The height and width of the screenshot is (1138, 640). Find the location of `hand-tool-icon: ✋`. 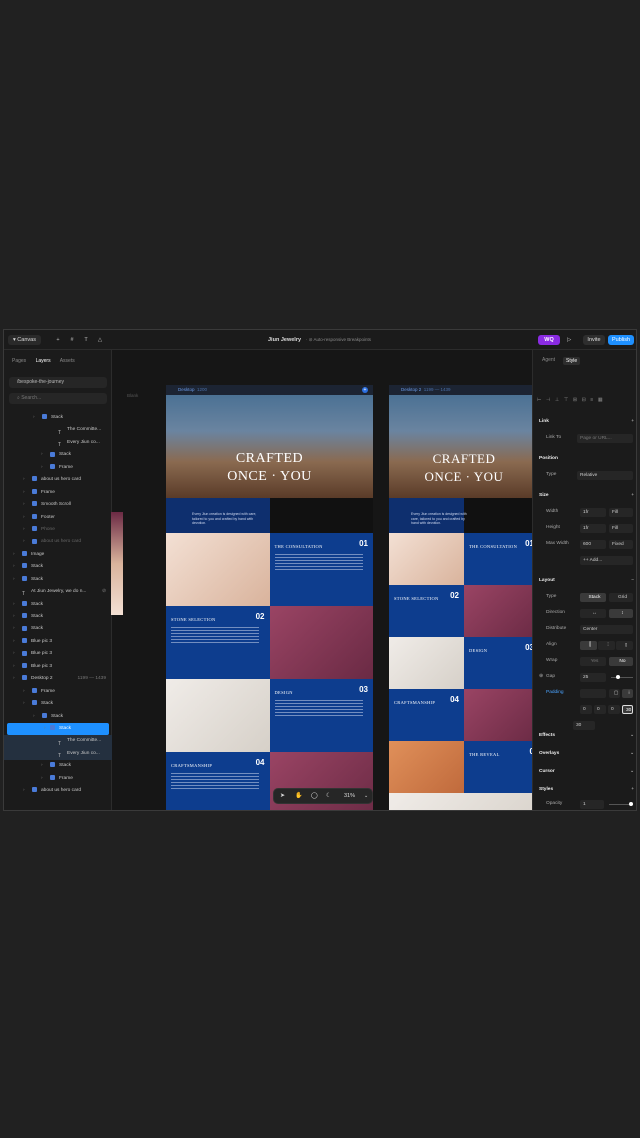

hand-tool-icon: ✋ is located at coordinates (298, 795).